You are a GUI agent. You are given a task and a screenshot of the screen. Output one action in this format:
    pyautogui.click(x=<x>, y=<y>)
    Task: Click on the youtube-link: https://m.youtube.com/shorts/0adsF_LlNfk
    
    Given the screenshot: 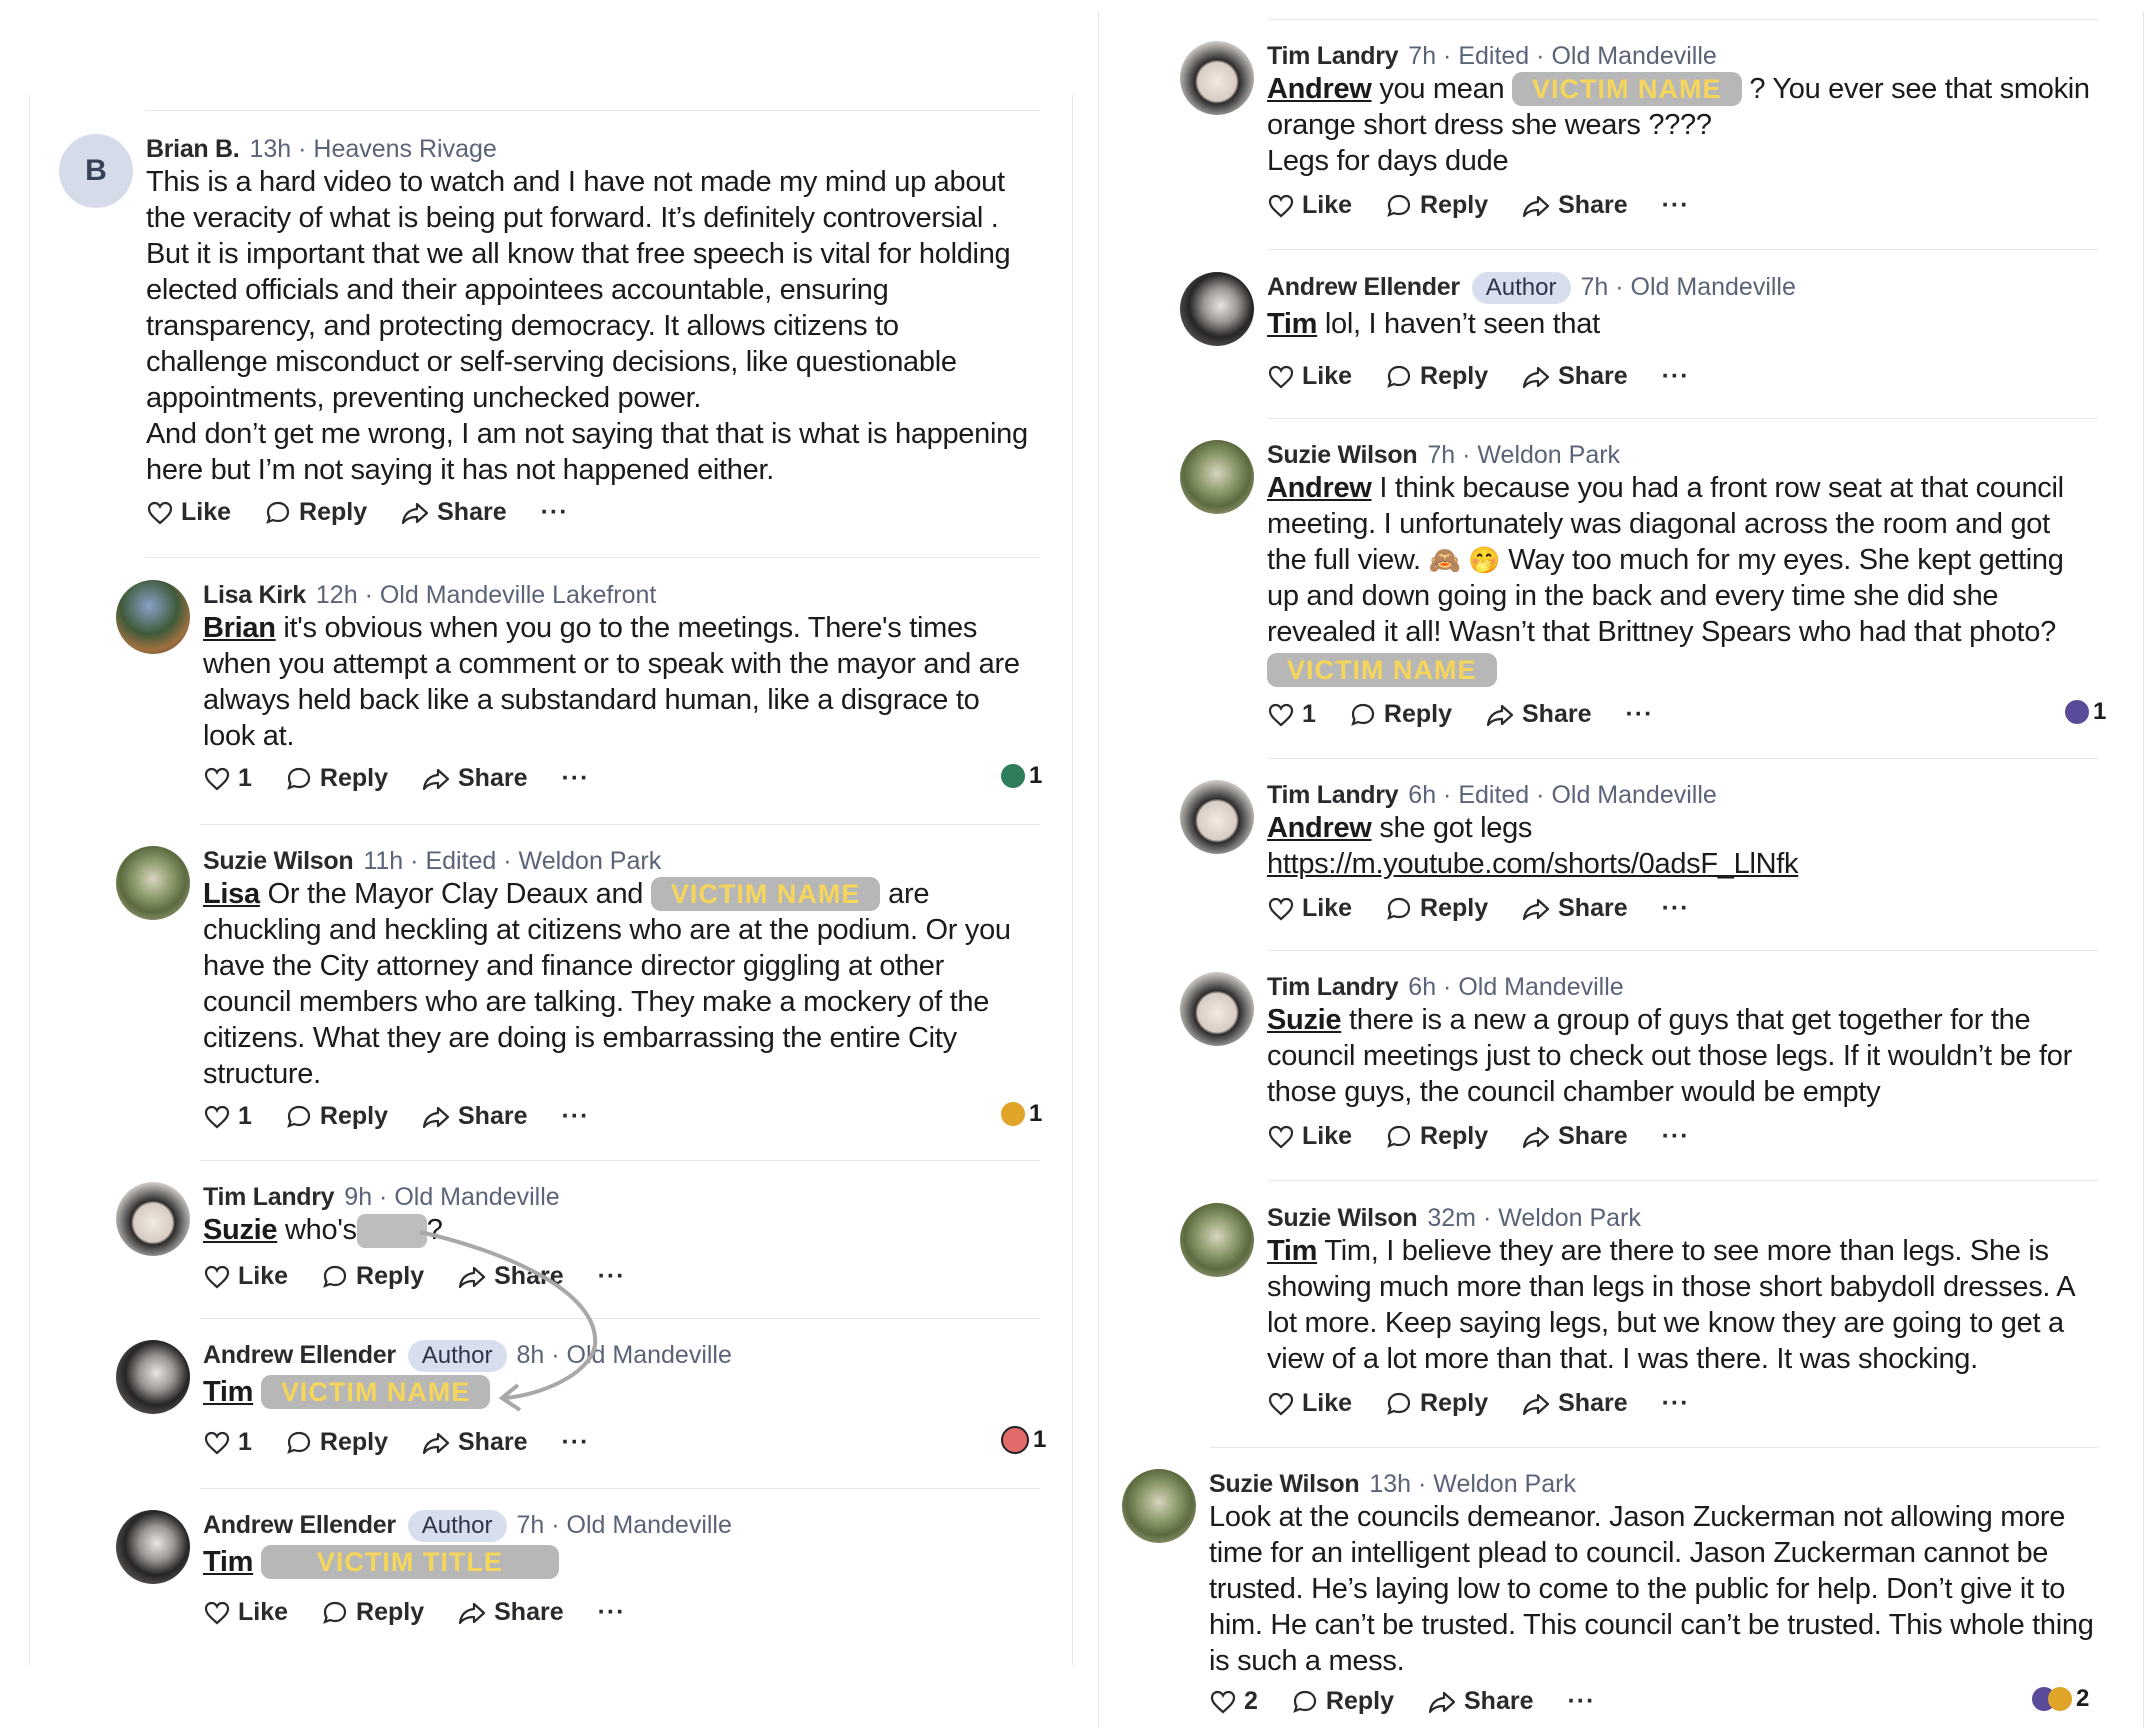 What is the action you would take?
    pyautogui.click(x=1532, y=864)
    